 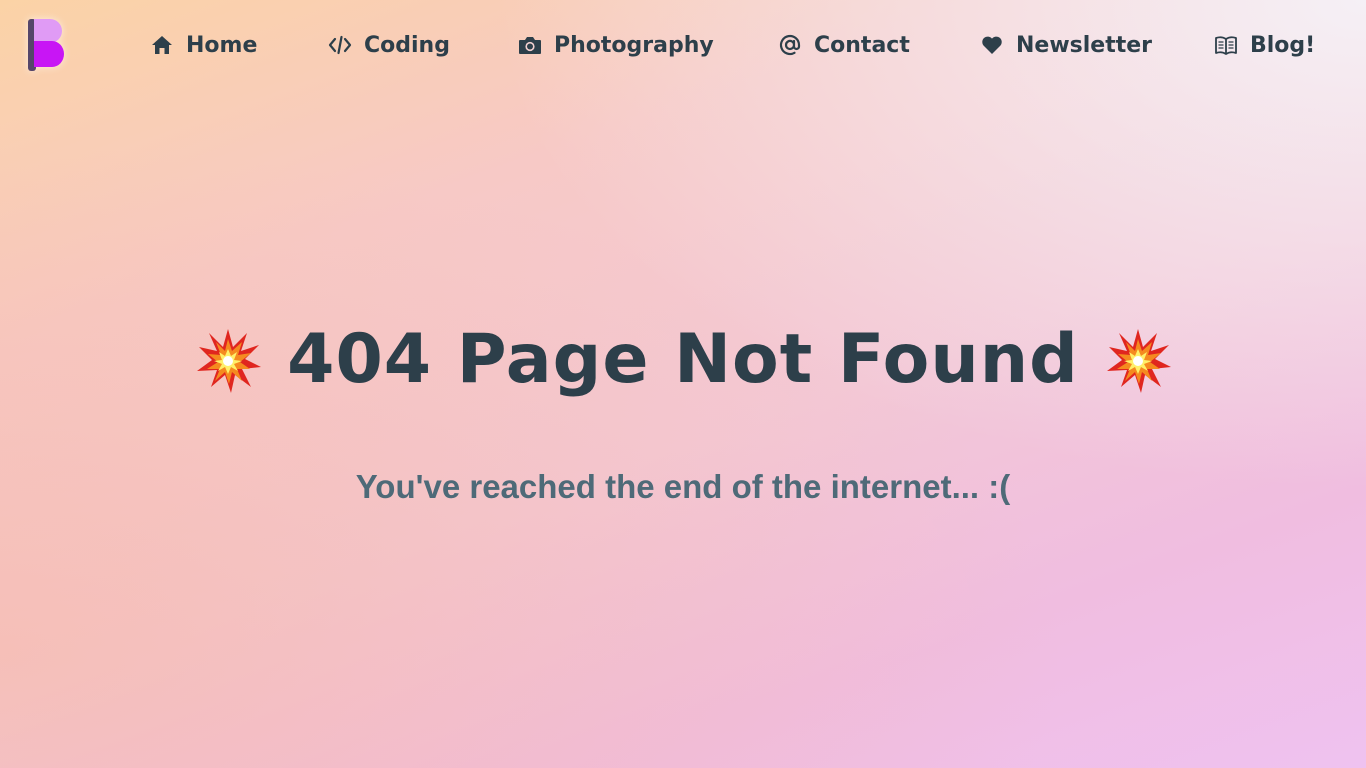 I want to click on page-title: 404 Page Not Found, so click(x=683, y=360).